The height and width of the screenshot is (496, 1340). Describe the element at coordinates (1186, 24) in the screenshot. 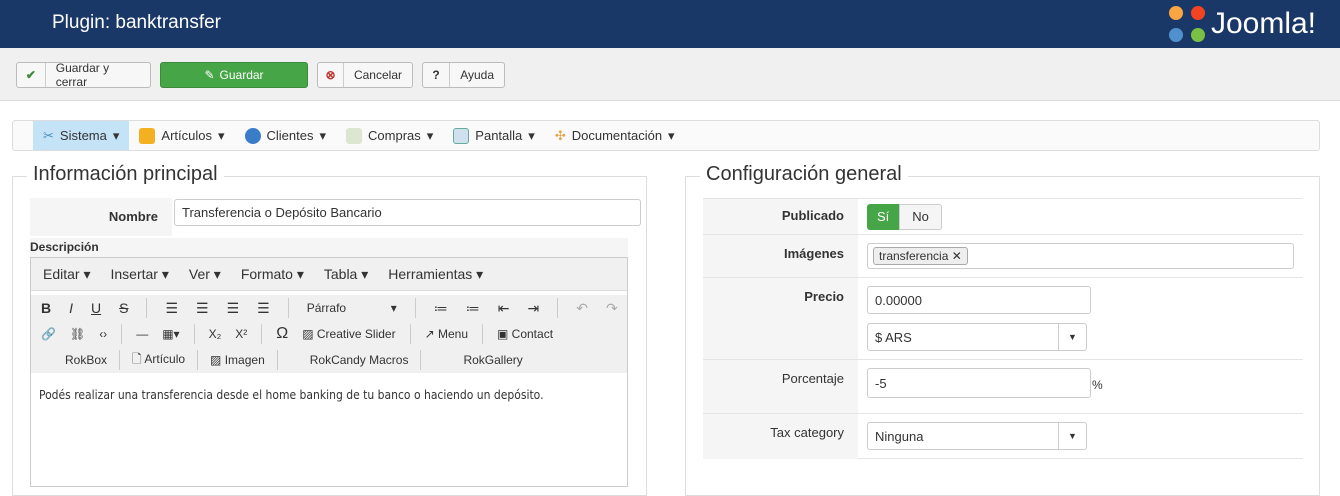

I see `joomla-logo-icon` at that location.